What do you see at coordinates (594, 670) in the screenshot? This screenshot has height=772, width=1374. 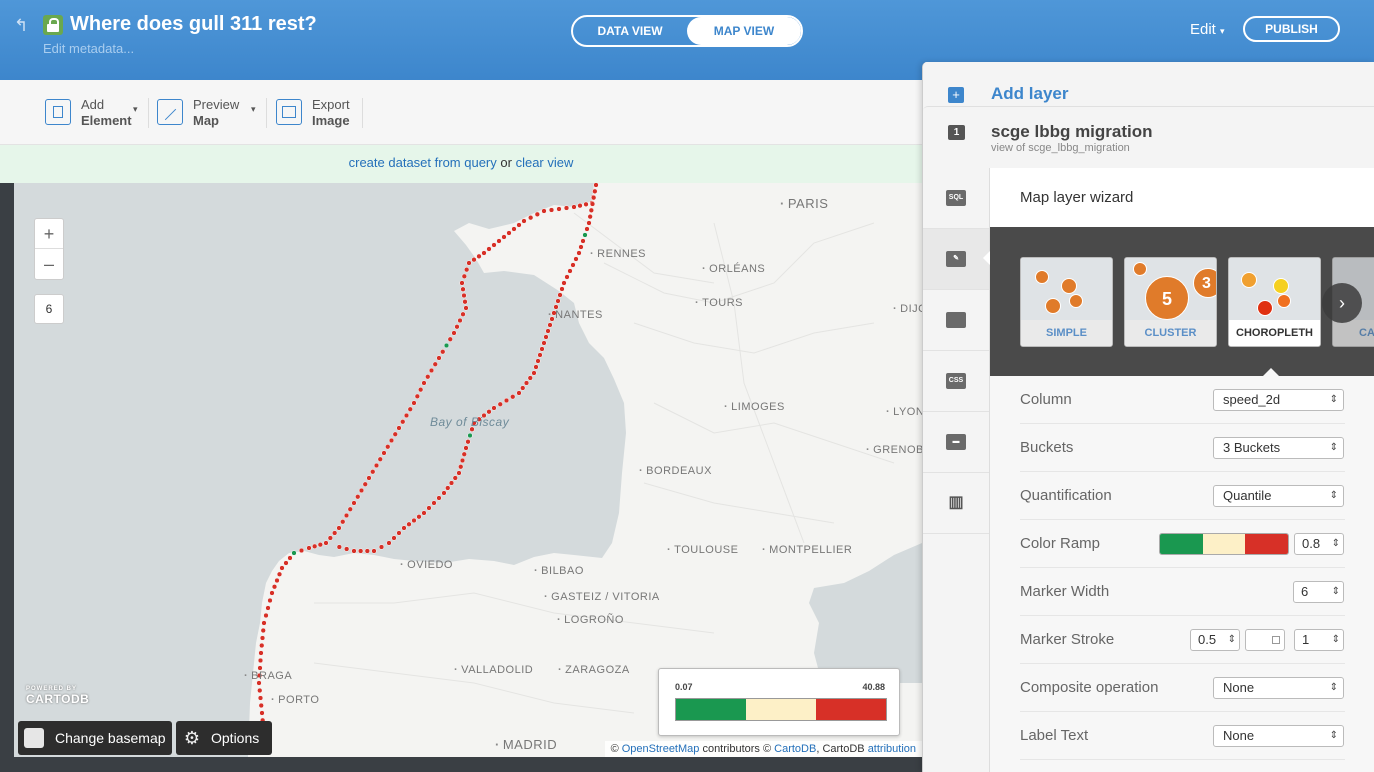 I see `city-label: ZARAGOZA` at bounding box center [594, 670].